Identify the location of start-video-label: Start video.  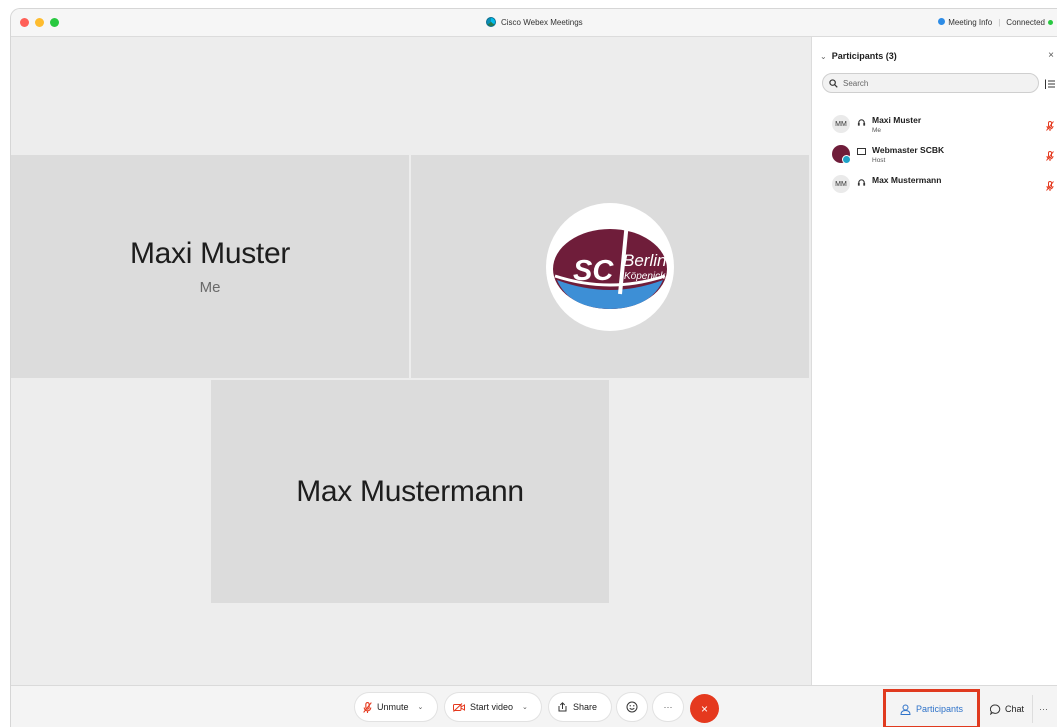
(492, 707).